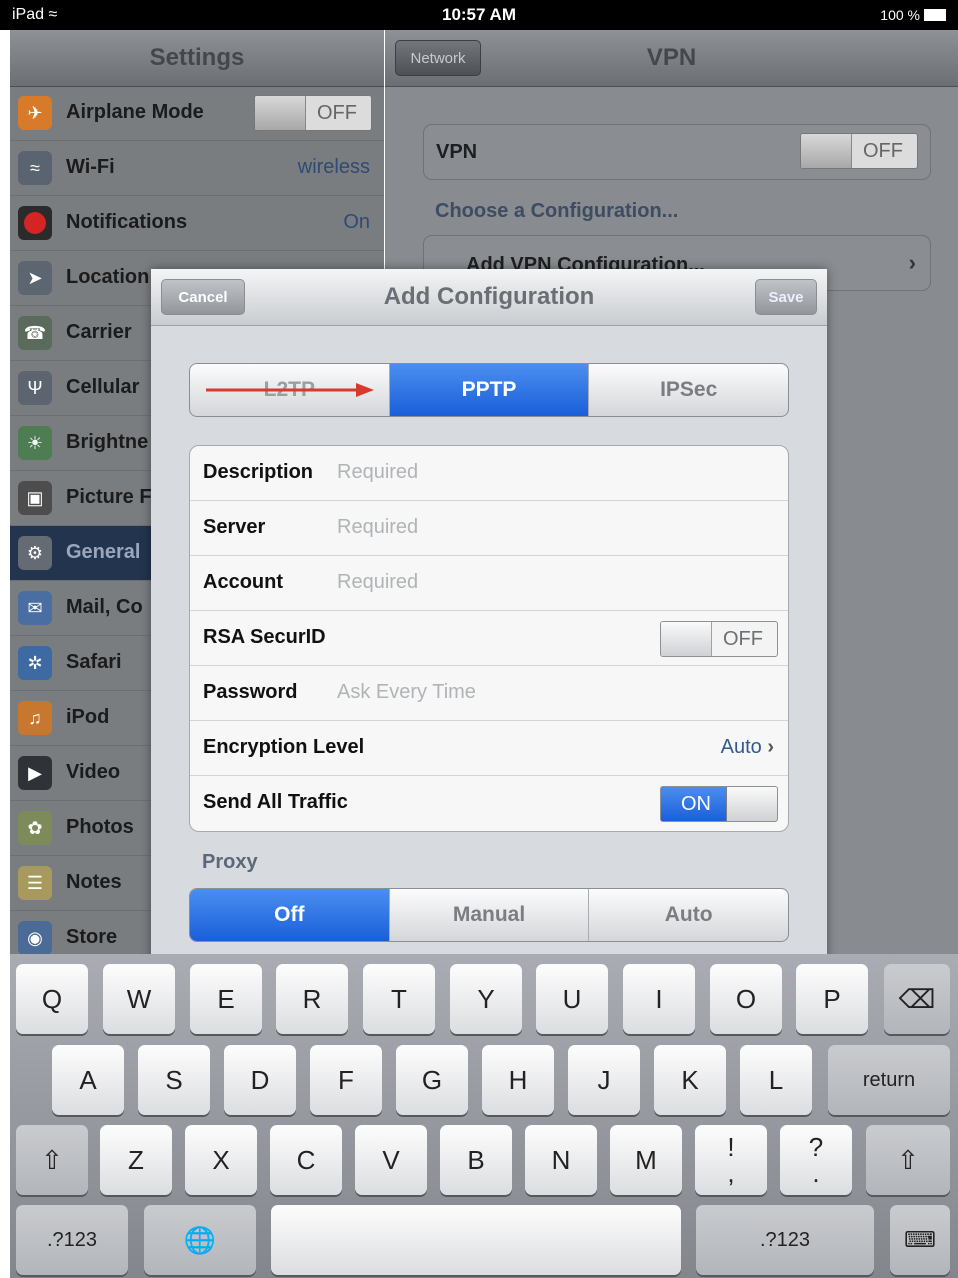 This screenshot has height=1278, width=958. What do you see at coordinates (290, 915) in the screenshot?
I see `tab-proxy-off: Off` at bounding box center [290, 915].